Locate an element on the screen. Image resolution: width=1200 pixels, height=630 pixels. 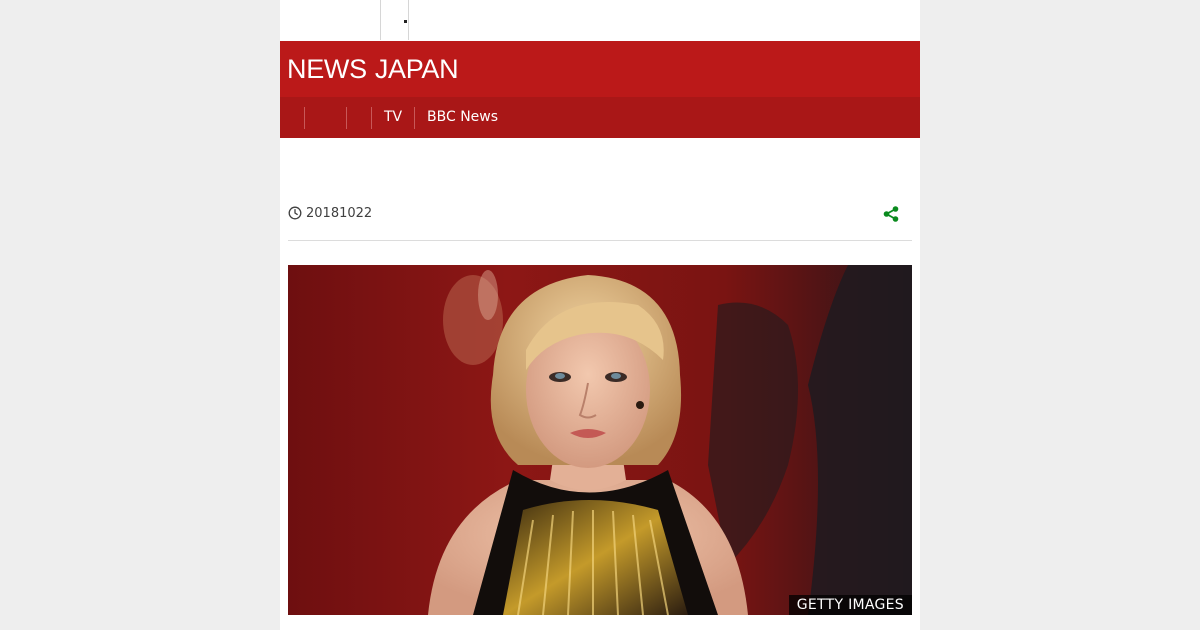
meta-divider is located at coordinates (600, 240).